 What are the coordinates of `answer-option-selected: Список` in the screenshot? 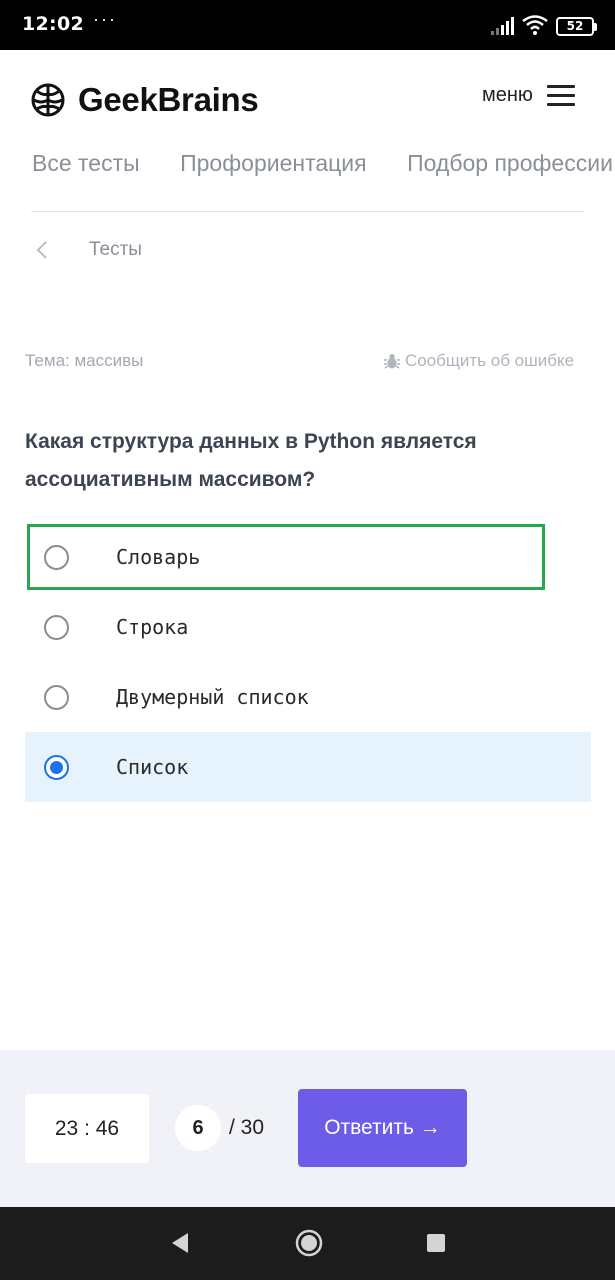 It's located at (308, 767).